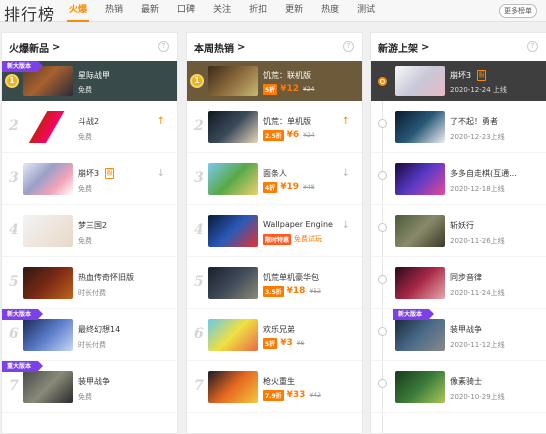 Image resolution: width=546 pixels, height=434 pixels. I want to click on top-bar: 排行榜 火爆 热销 最新 口碑 关注 折扣 更新 热度 测试 更多榜单, so click(273, 12).